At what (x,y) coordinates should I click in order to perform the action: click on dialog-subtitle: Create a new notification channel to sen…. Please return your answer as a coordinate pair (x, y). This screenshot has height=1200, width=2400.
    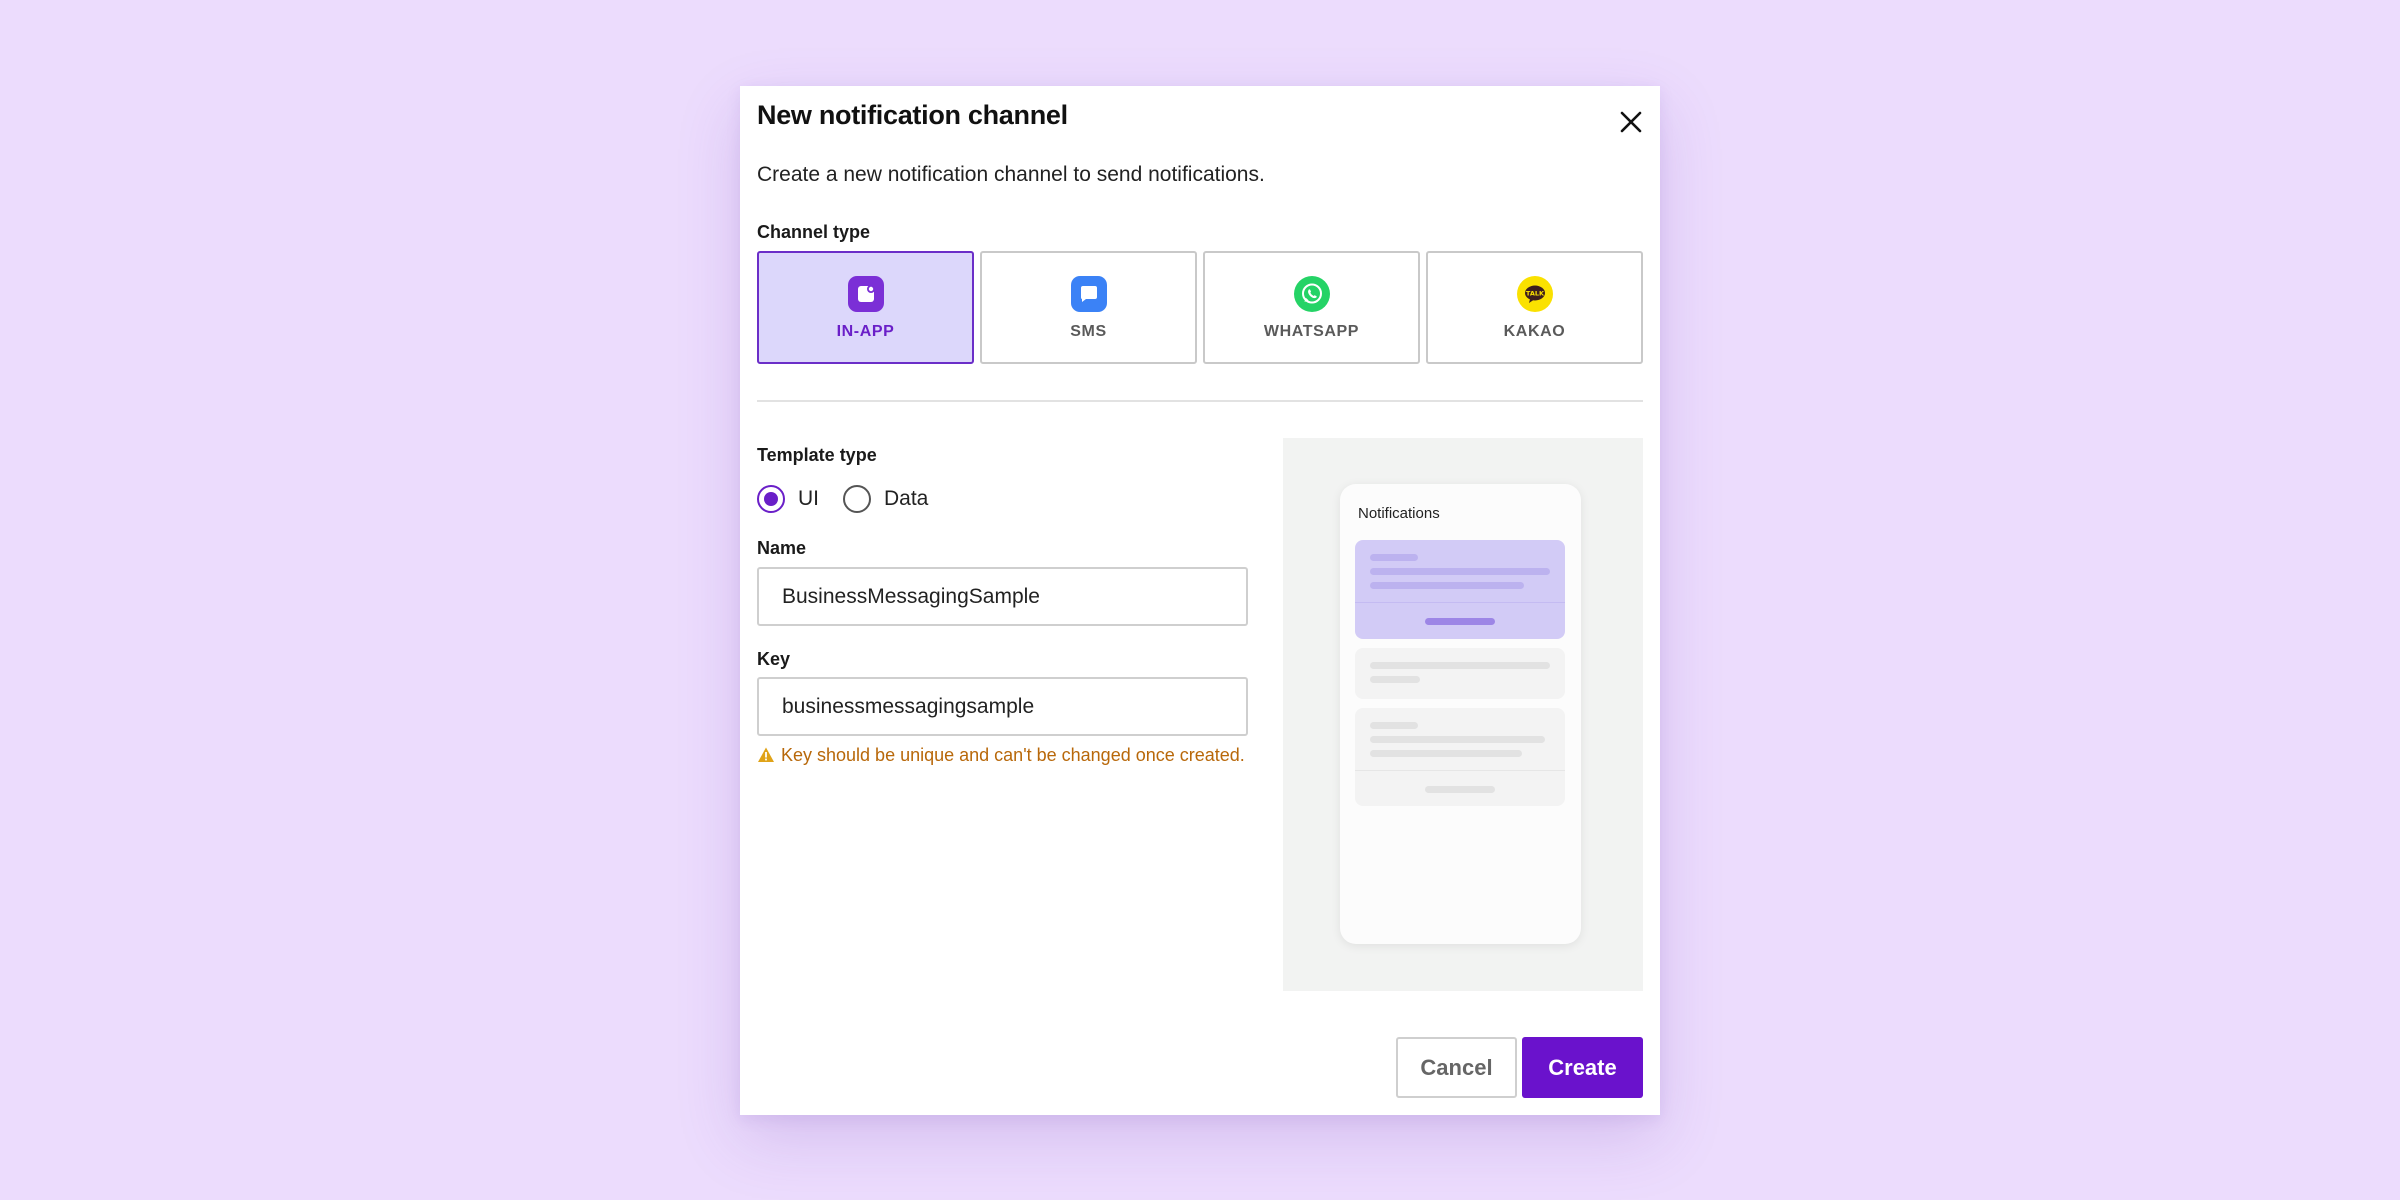
    Looking at the image, I should click on (1011, 174).